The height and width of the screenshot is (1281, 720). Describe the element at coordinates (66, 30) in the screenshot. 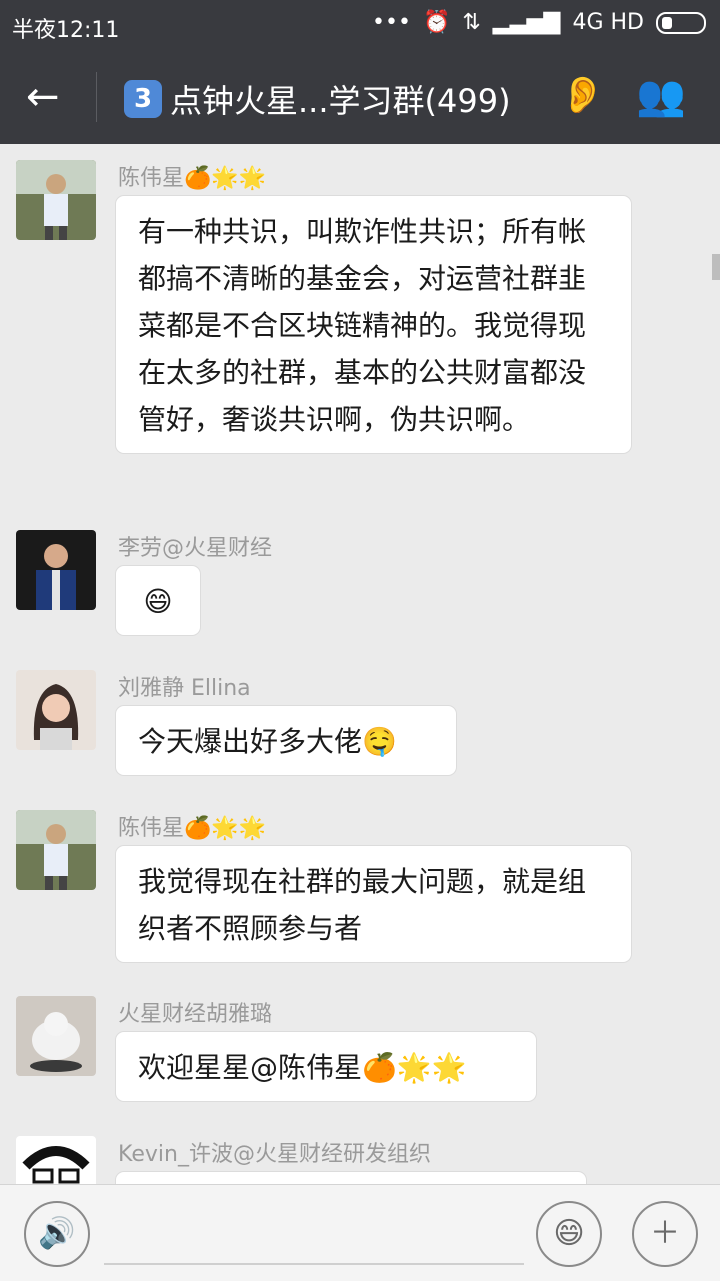

I see `status-time: 半夜12:11` at that location.